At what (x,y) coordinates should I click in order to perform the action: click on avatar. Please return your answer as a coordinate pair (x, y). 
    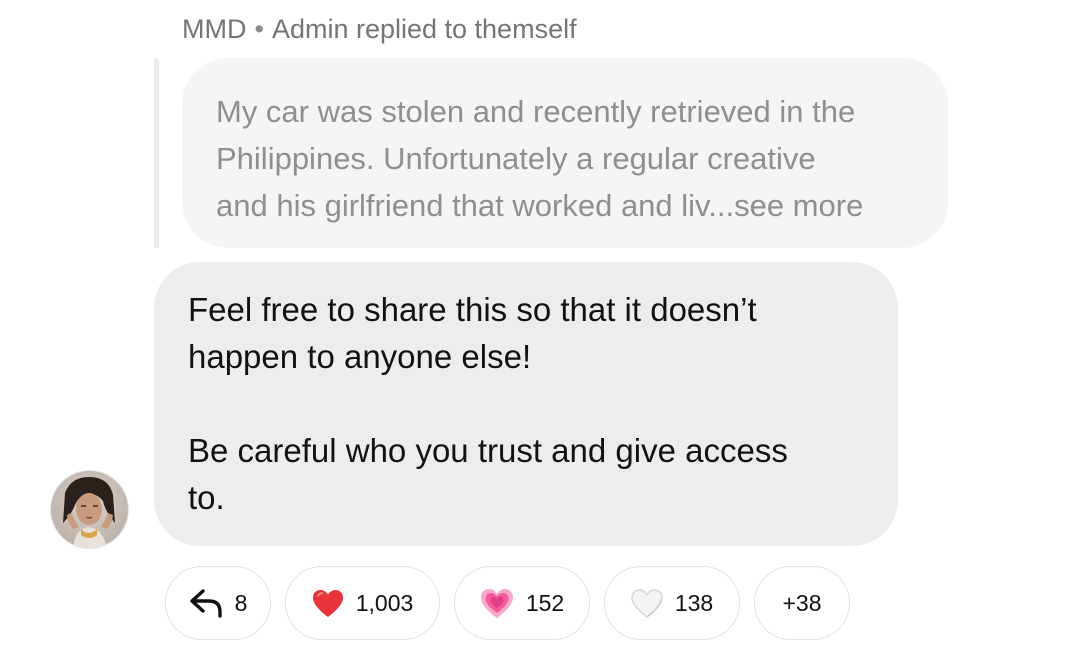
    Looking at the image, I should click on (89, 509).